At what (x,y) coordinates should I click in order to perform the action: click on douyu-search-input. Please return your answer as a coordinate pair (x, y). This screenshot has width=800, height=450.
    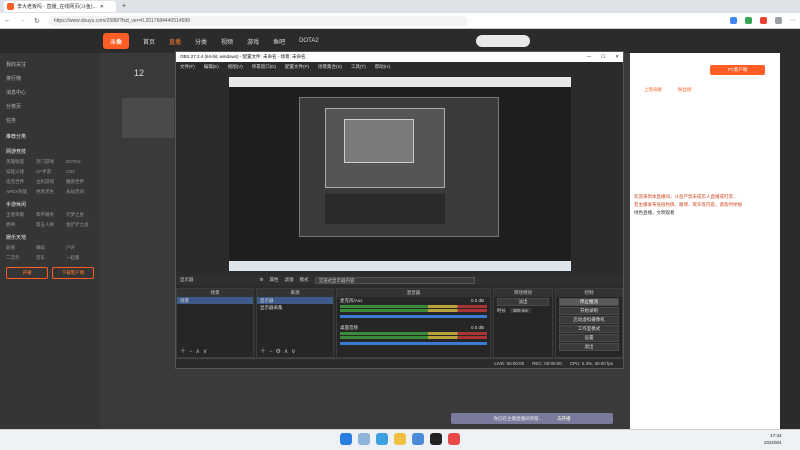
    Looking at the image, I should click on (503, 41).